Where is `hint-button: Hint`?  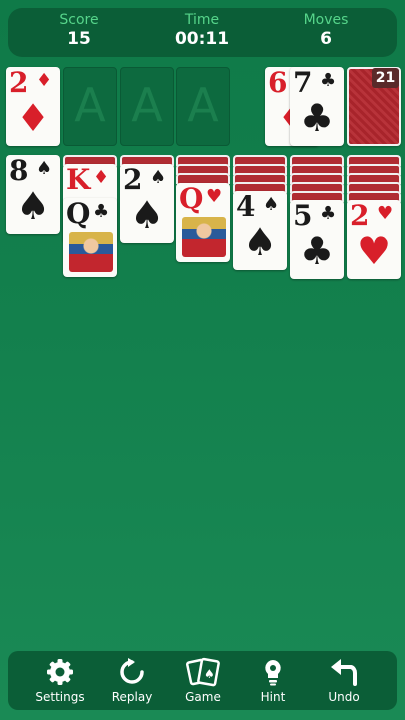 hint-button: Hint is located at coordinates (273, 682).